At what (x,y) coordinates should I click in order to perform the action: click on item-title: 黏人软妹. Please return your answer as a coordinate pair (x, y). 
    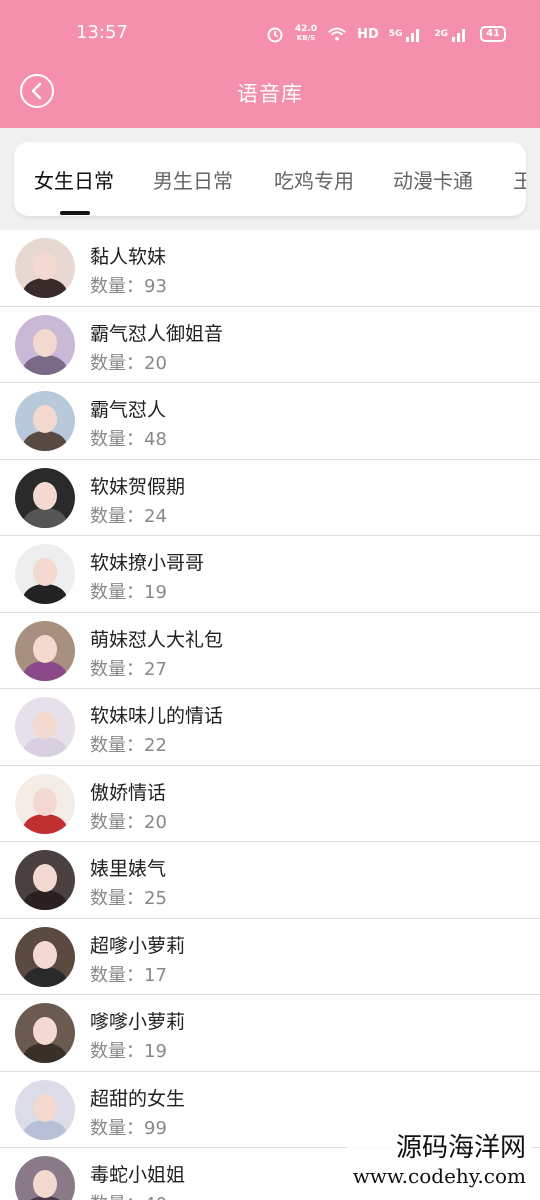
    Looking at the image, I should click on (128, 257).